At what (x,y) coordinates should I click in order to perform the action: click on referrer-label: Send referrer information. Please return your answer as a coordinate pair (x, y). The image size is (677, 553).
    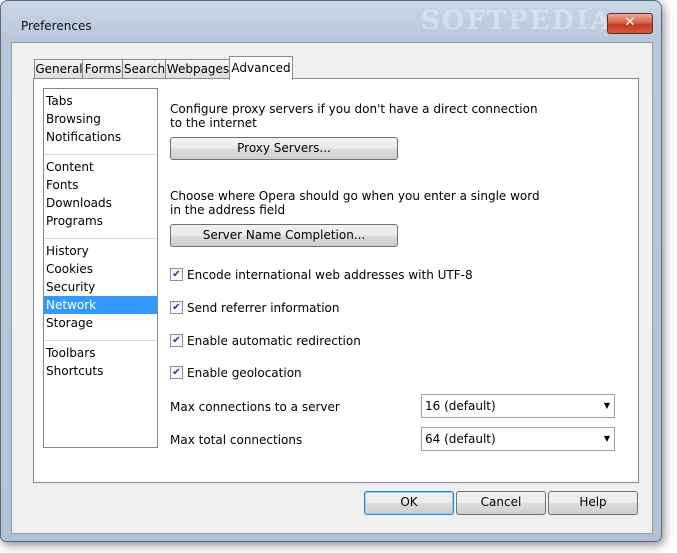
    Looking at the image, I should click on (263, 308).